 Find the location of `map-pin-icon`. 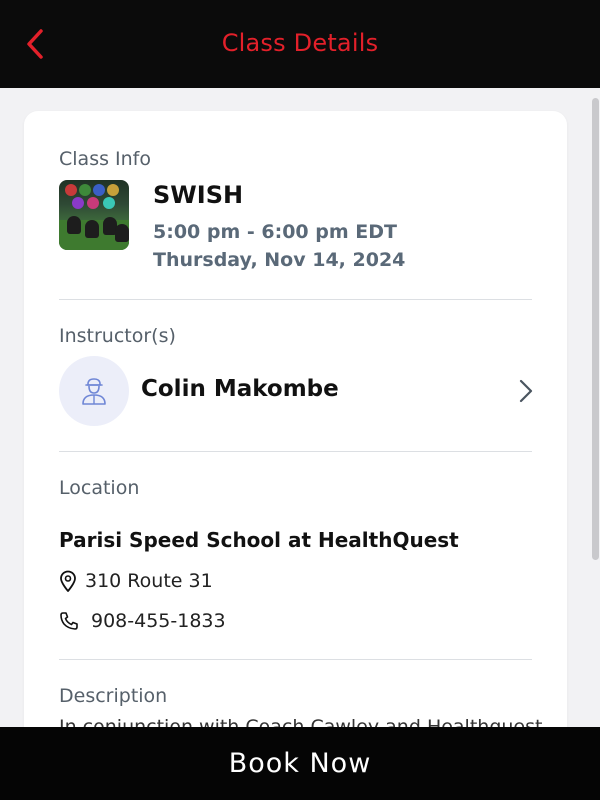

map-pin-icon is located at coordinates (68, 581).